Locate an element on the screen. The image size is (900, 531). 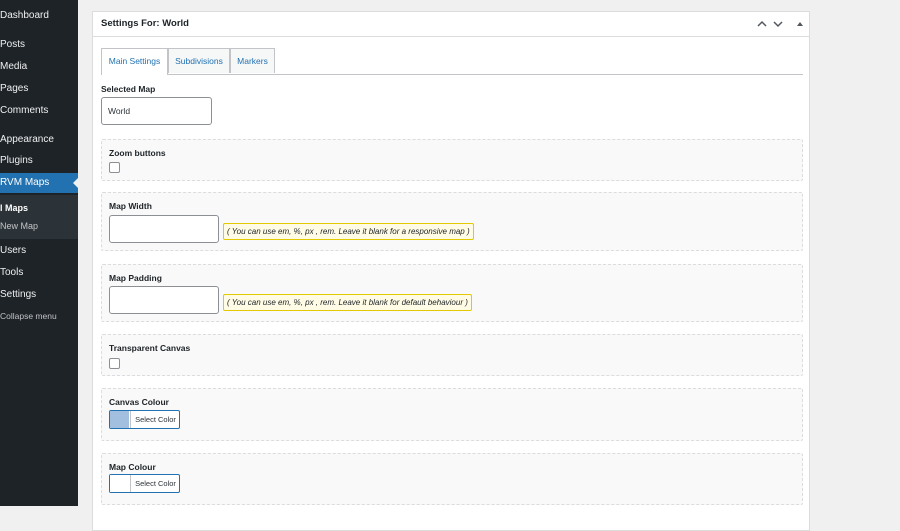
map-padding-label: Map Padding is located at coordinates (135, 278).